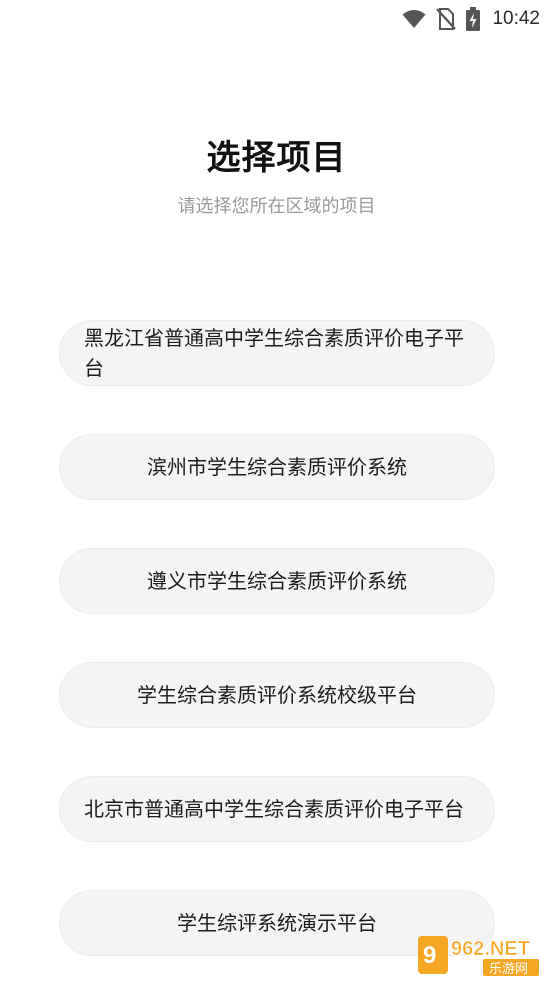 The height and width of the screenshot is (983, 553). I want to click on svg-text: 9, so click(429, 955).